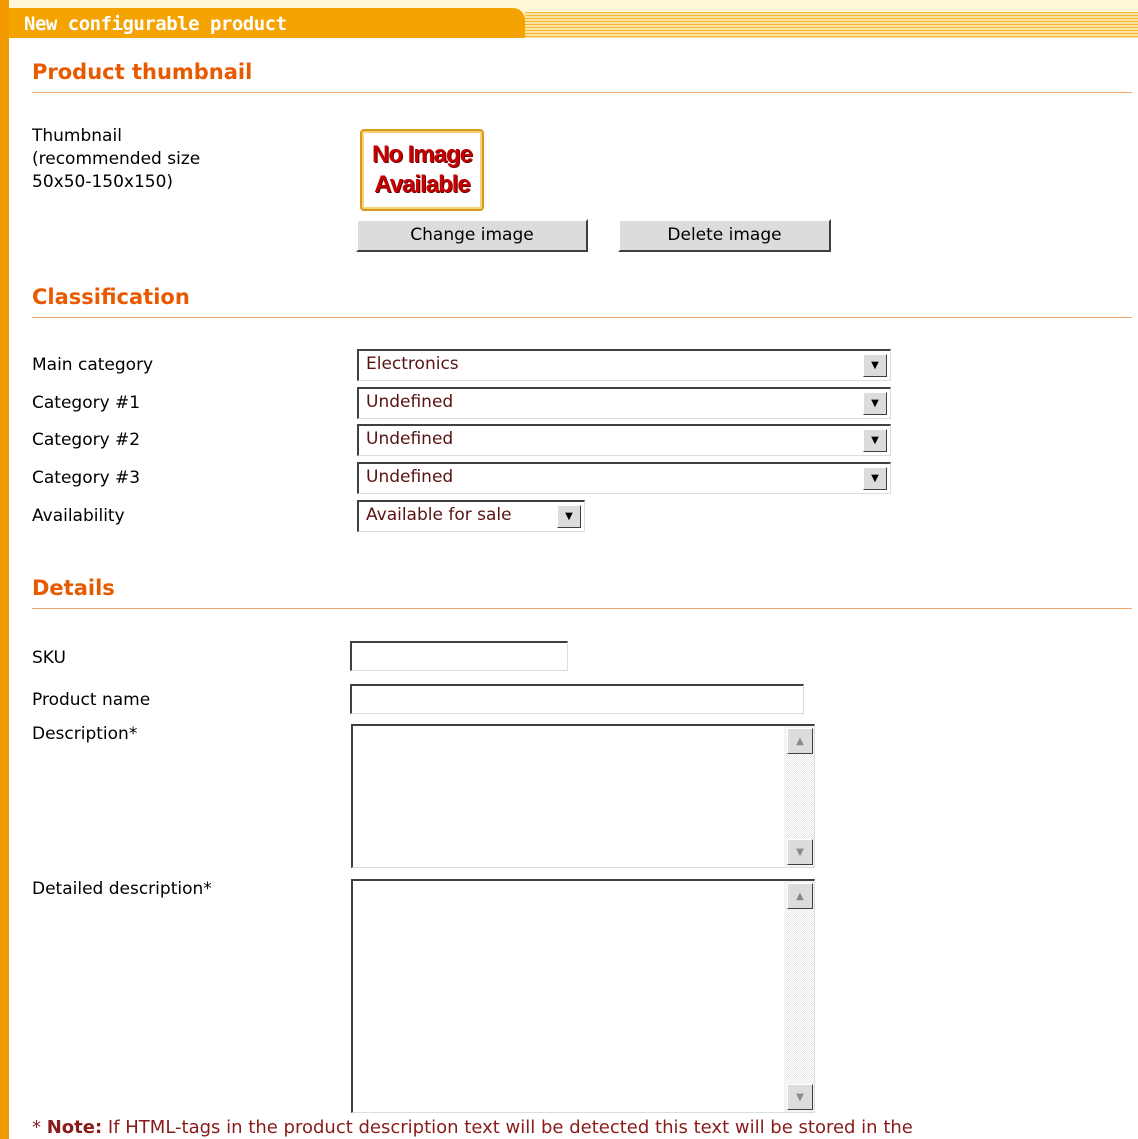 The image size is (1138, 1139). Describe the element at coordinates (410, 477) in the screenshot. I see `category3-value: Undefined` at that location.